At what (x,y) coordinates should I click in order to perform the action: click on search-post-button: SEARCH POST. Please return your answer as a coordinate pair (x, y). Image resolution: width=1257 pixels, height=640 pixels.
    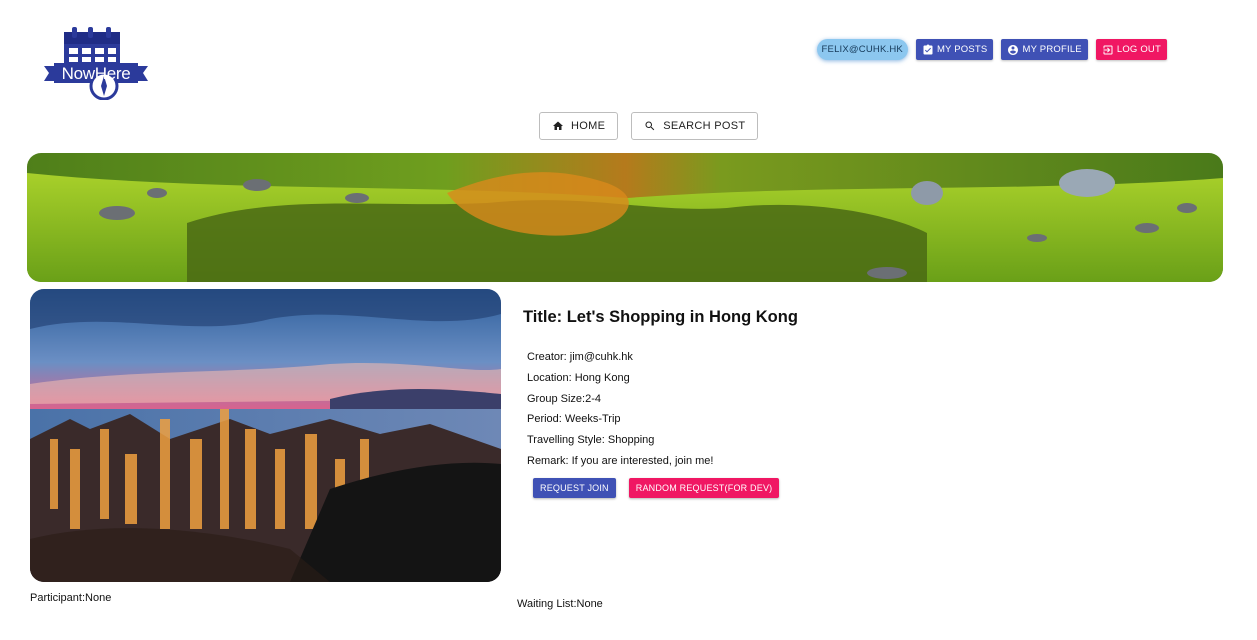
    Looking at the image, I should click on (695, 126).